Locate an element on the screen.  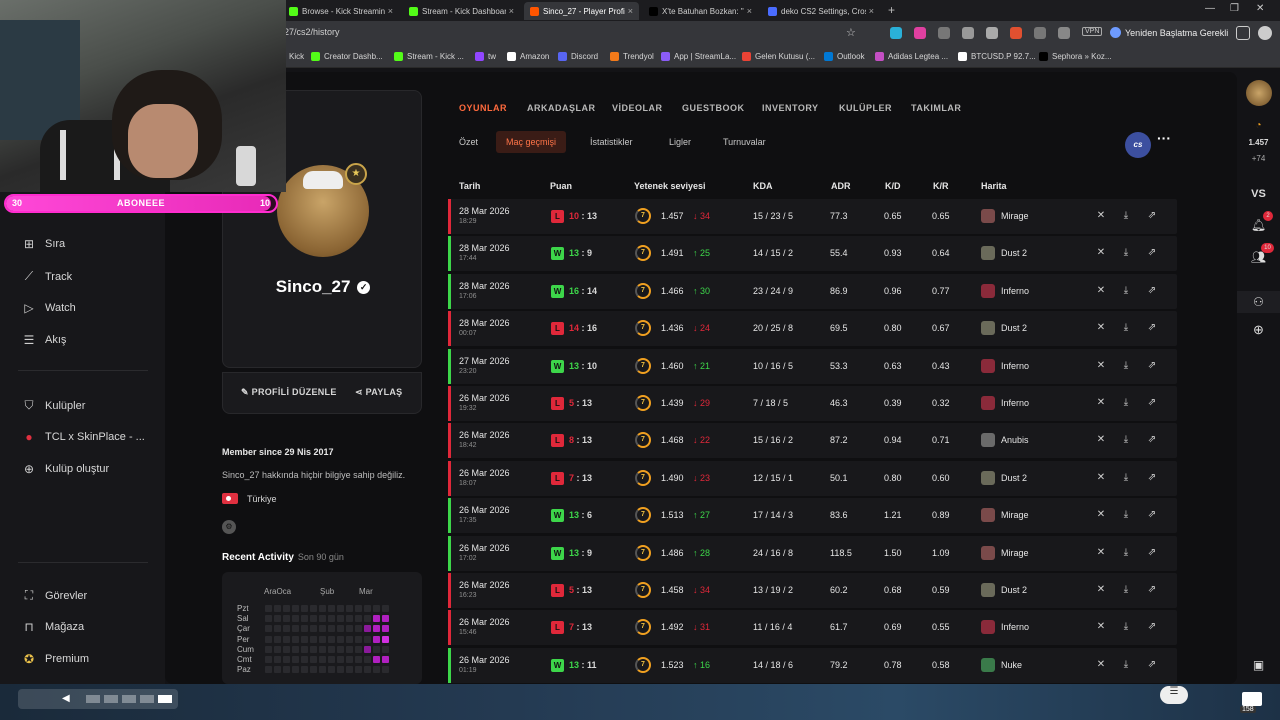
bookmark-item: Outlook is located at coordinates (844, 56).